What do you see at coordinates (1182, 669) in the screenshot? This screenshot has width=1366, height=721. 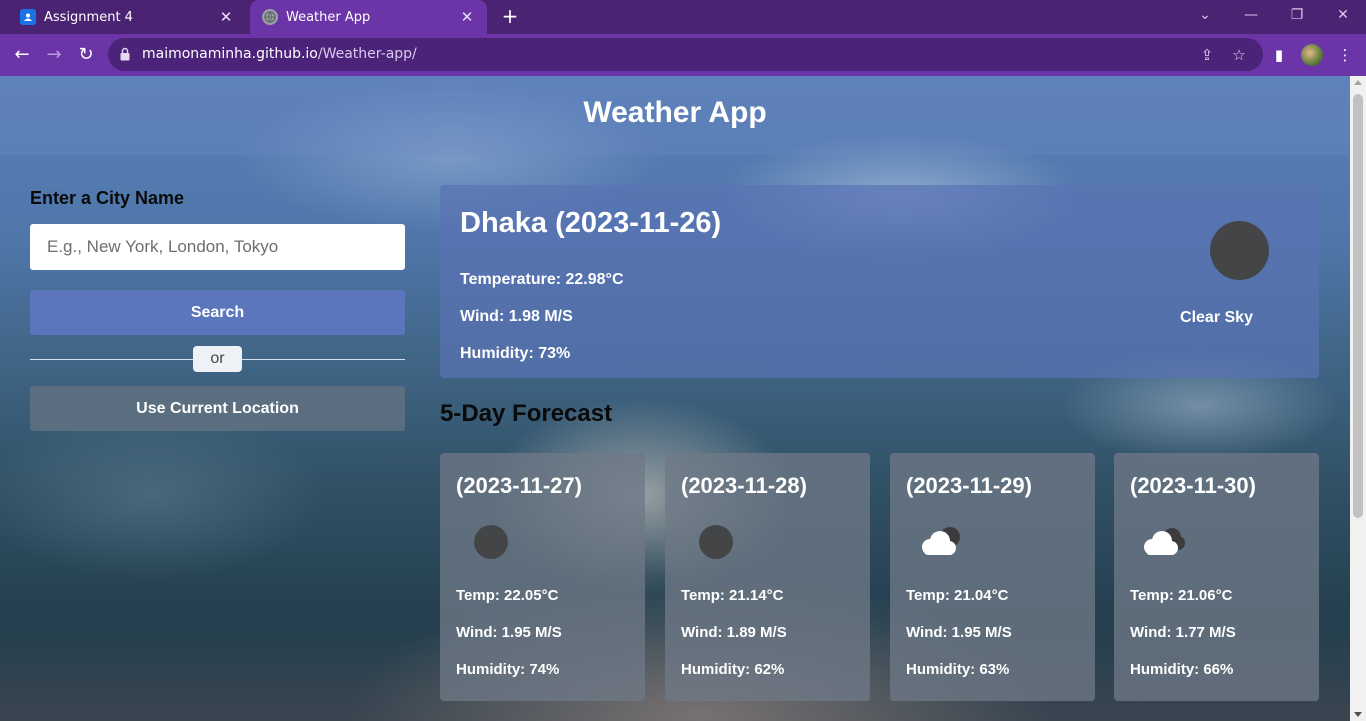 I see `forecast-humidity: Humidity: 66%` at bounding box center [1182, 669].